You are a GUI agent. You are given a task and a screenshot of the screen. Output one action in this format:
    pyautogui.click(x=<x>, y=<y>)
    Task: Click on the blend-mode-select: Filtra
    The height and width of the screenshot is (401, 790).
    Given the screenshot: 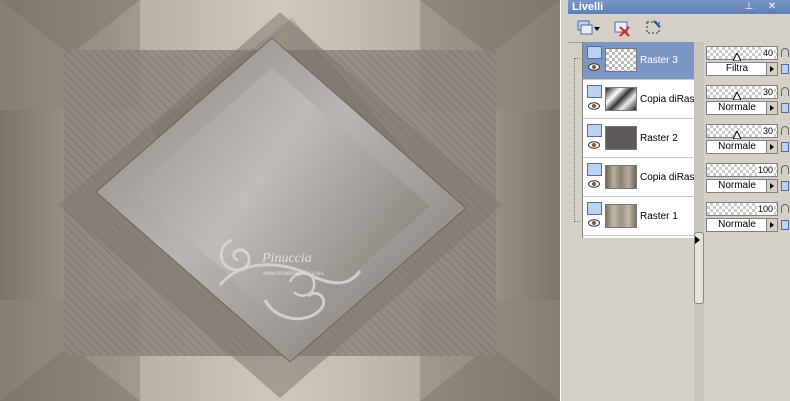 What is the action you would take?
    pyautogui.click(x=742, y=69)
    